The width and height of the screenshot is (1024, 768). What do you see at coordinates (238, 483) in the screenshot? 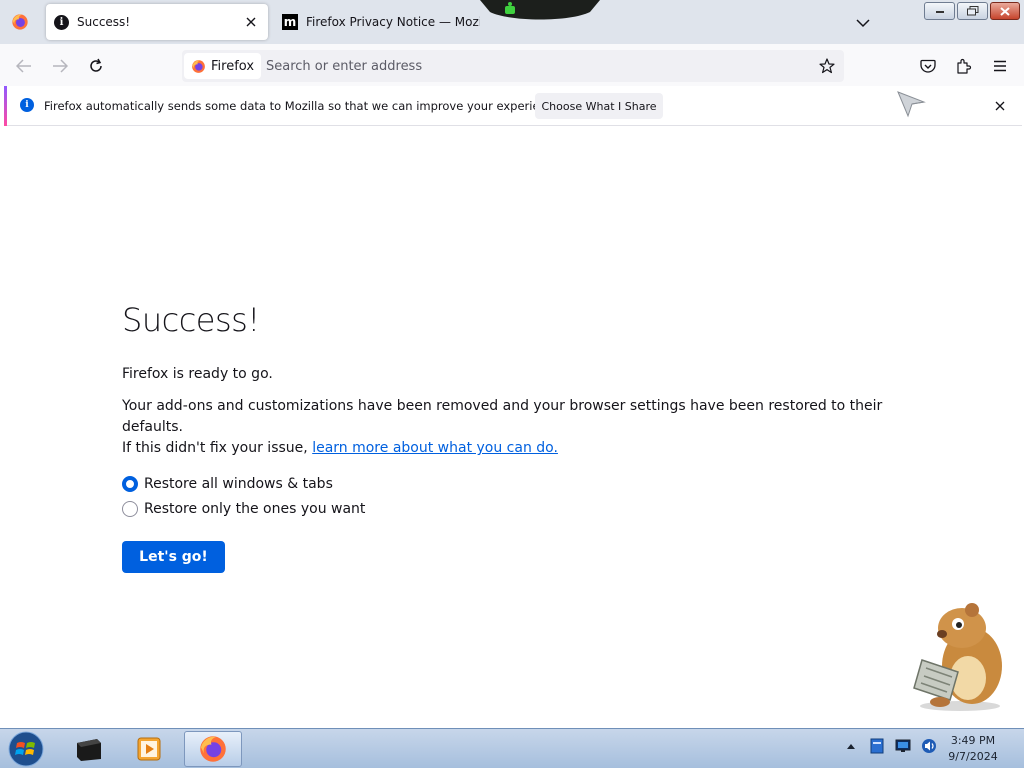
I see `option-label: Restore all windows & tabs` at bounding box center [238, 483].